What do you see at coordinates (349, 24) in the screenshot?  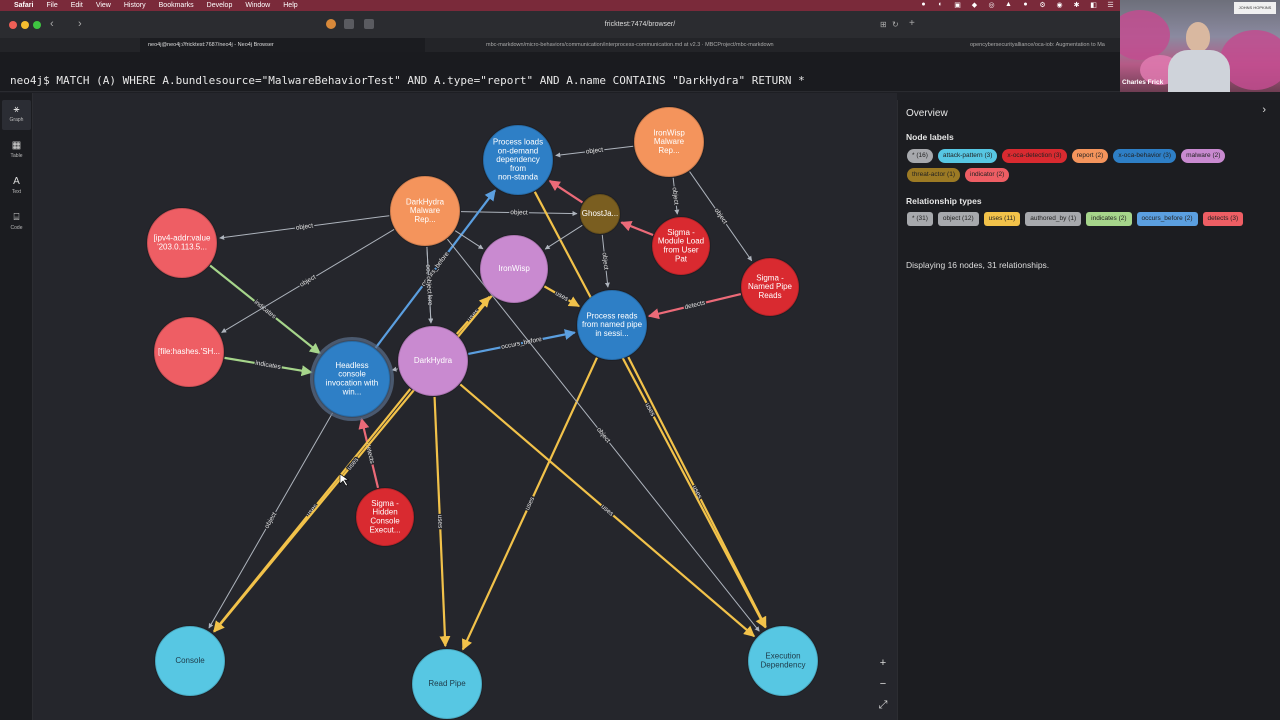 I see `grid-icon` at bounding box center [349, 24].